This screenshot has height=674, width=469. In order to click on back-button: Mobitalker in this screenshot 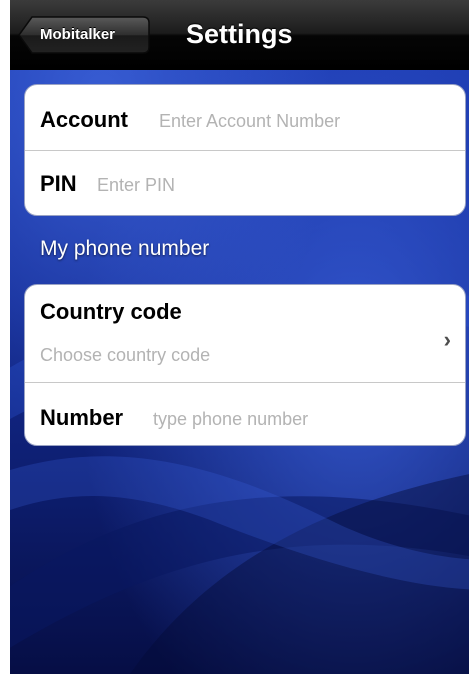, I will do `click(84, 35)`.